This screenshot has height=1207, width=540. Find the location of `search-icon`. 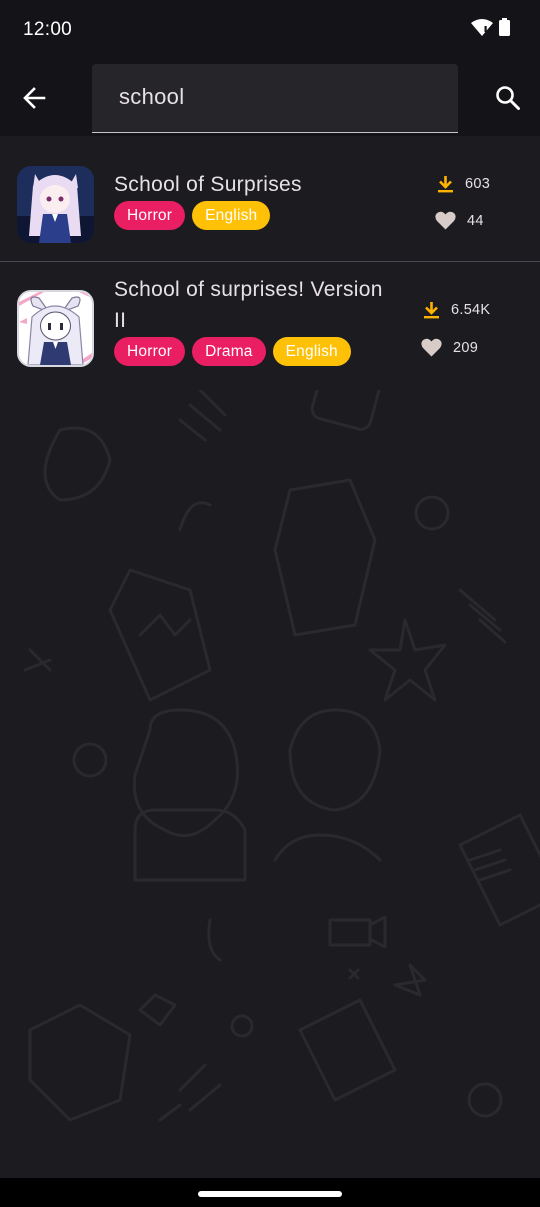

search-icon is located at coordinates (508, 98).